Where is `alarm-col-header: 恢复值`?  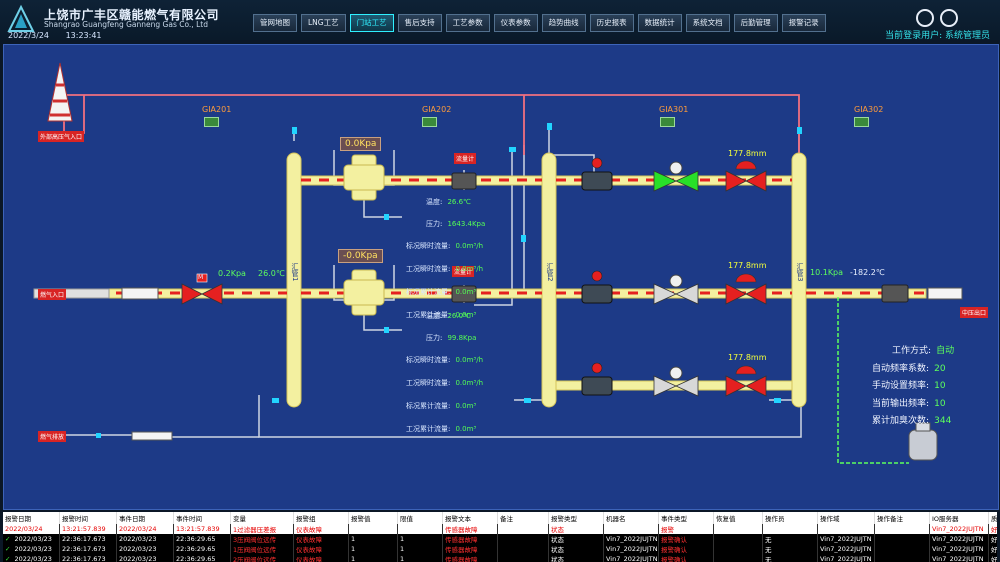
alarm-col-header: 恢复值 is located at coordinates (738, 518).